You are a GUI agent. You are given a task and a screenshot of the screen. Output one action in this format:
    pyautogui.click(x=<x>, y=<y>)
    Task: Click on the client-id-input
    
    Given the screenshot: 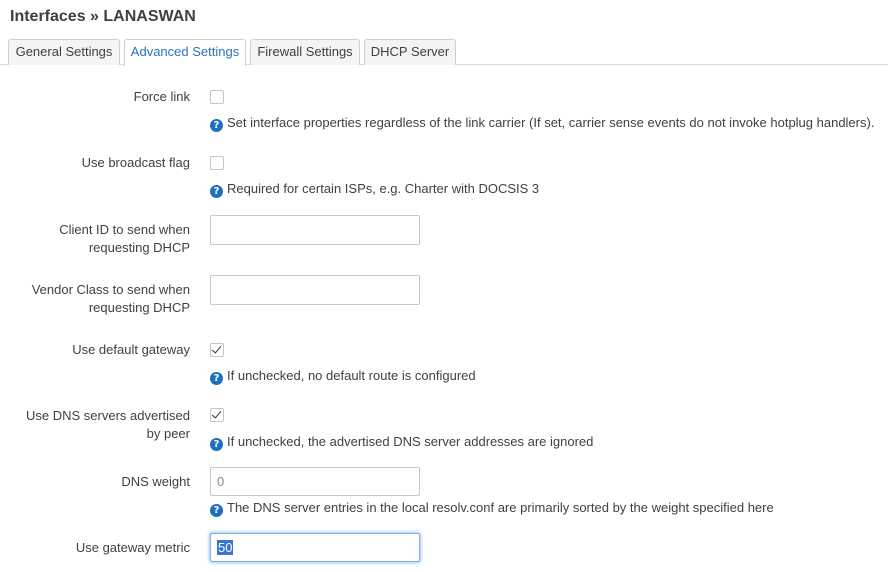 What is the action you would take?
    pyautogui.click(x=315, y=230)
    